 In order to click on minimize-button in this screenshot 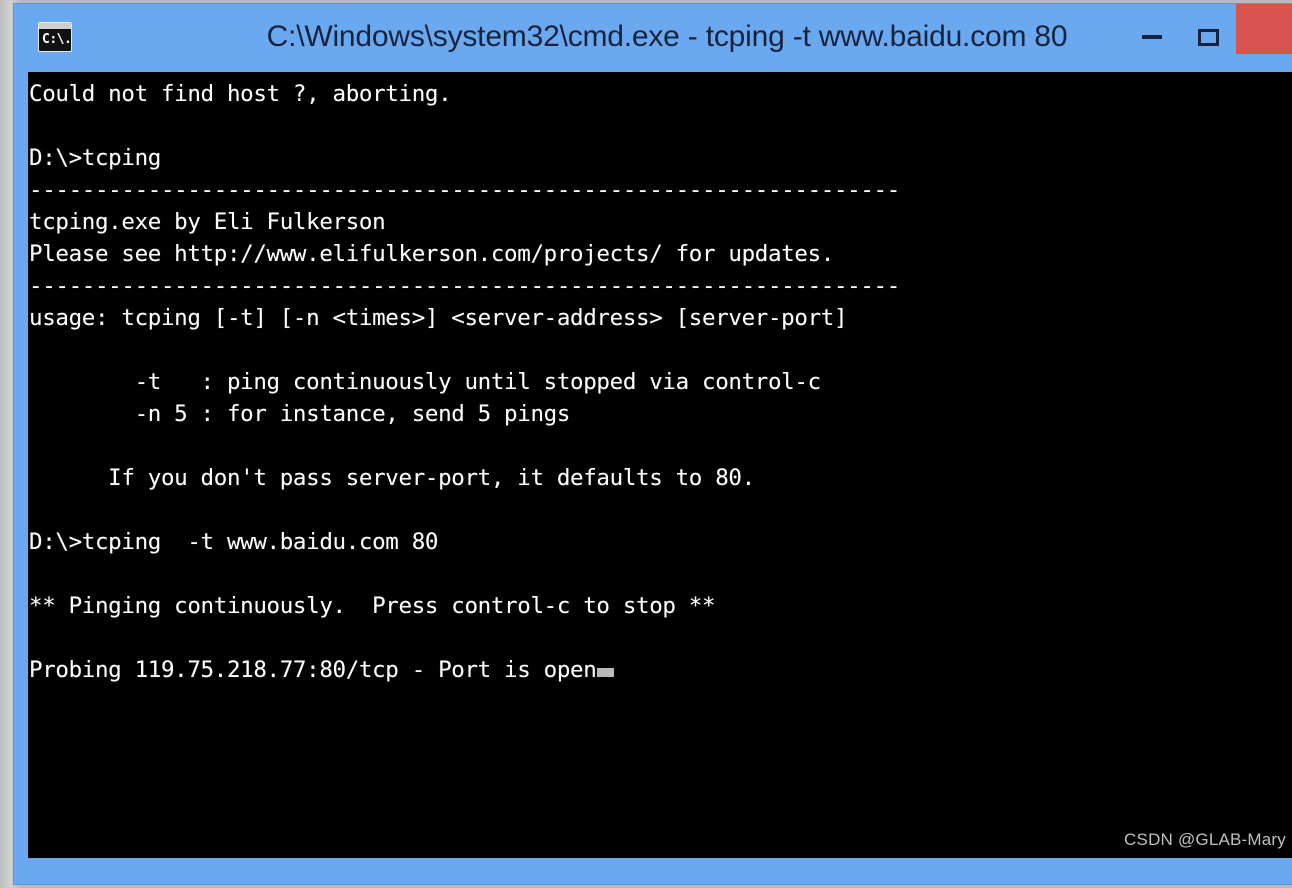, I will do `click(1152, 37)`.